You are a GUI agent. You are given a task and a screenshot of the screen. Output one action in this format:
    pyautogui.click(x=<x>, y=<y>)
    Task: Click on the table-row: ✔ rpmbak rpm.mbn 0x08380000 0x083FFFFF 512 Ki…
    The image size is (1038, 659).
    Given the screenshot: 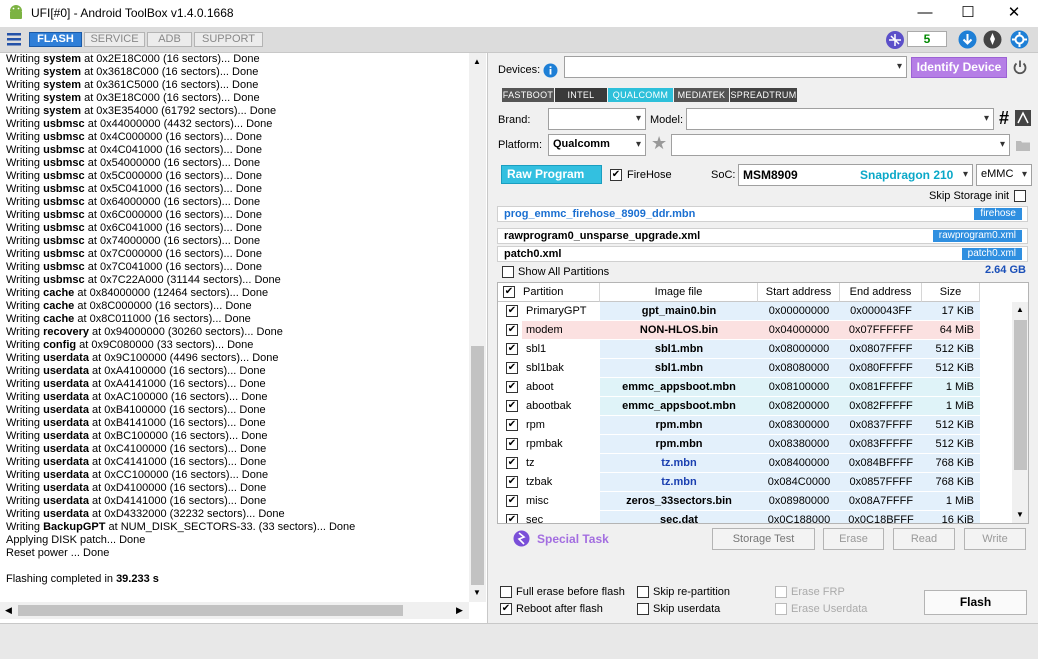 What is the action you would take?
    pyautogui.click(x=755, y=444)
    